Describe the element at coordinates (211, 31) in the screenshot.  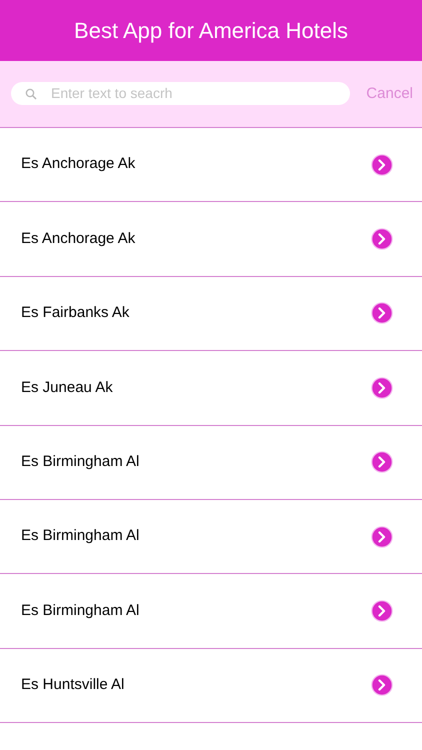
I see `app-title: Best App for America Hotels` at that location.